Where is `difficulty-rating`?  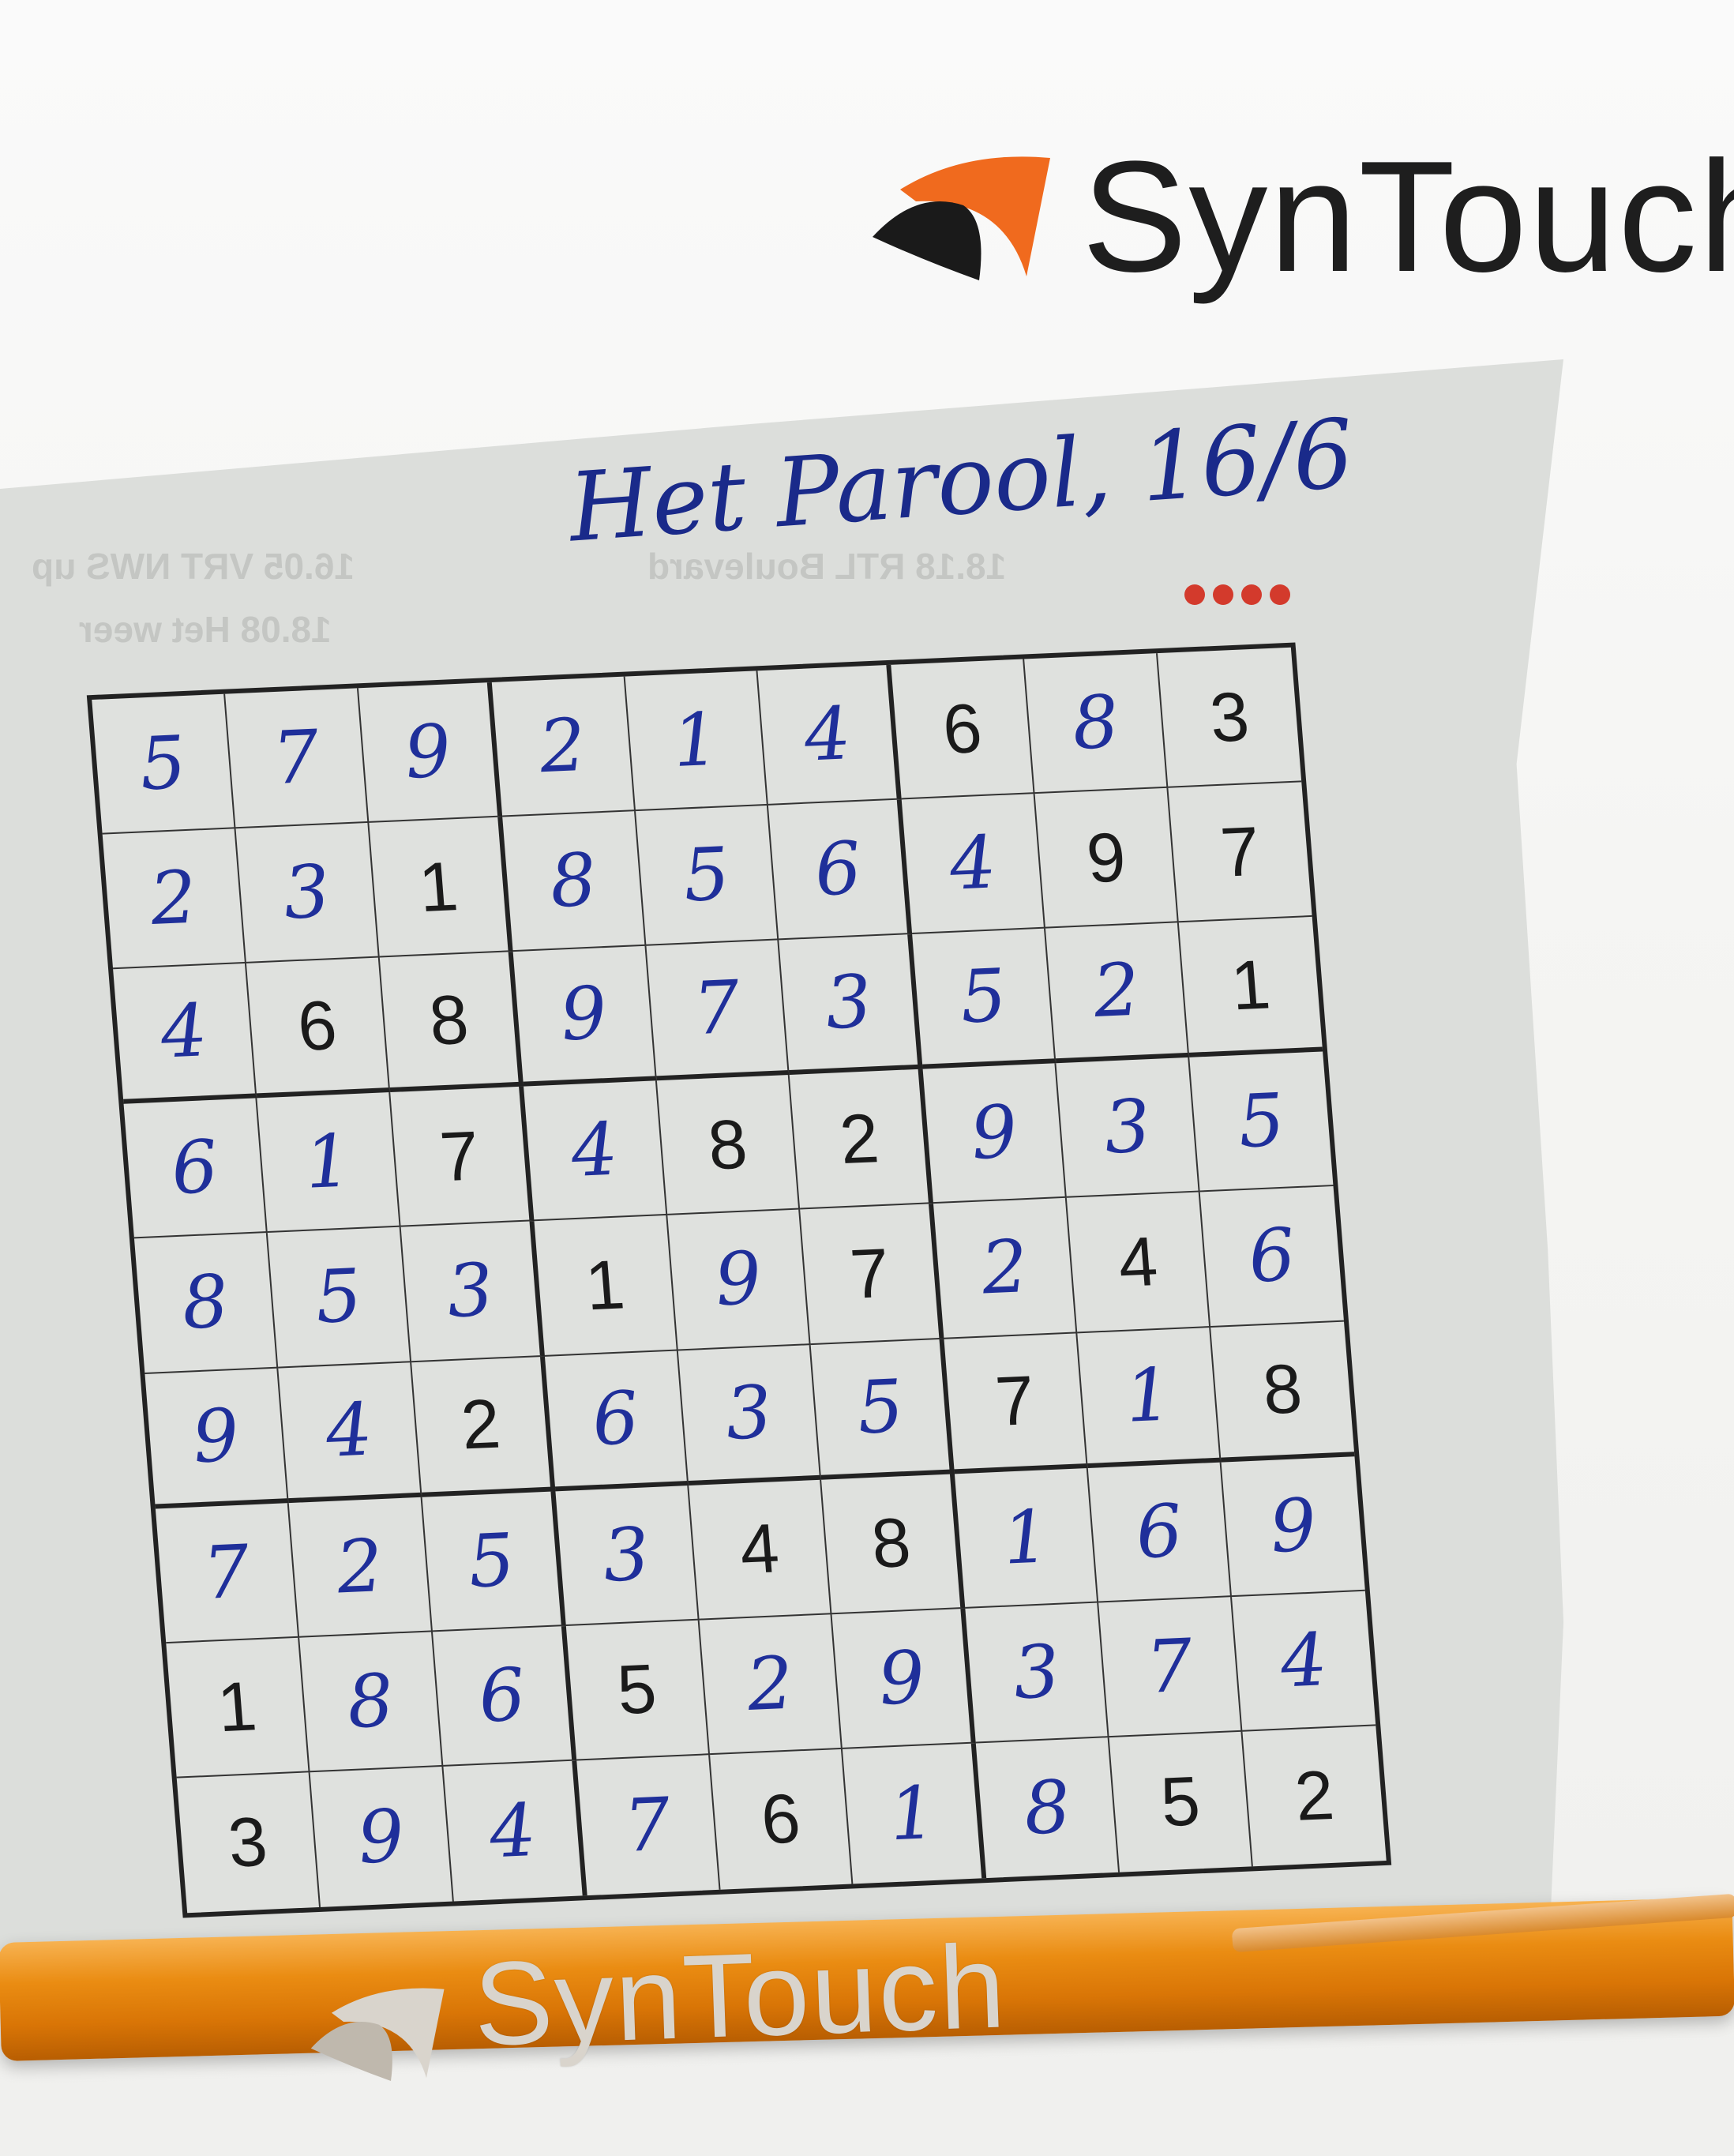
difficulty-rating is located at coordinates (1237, 594).